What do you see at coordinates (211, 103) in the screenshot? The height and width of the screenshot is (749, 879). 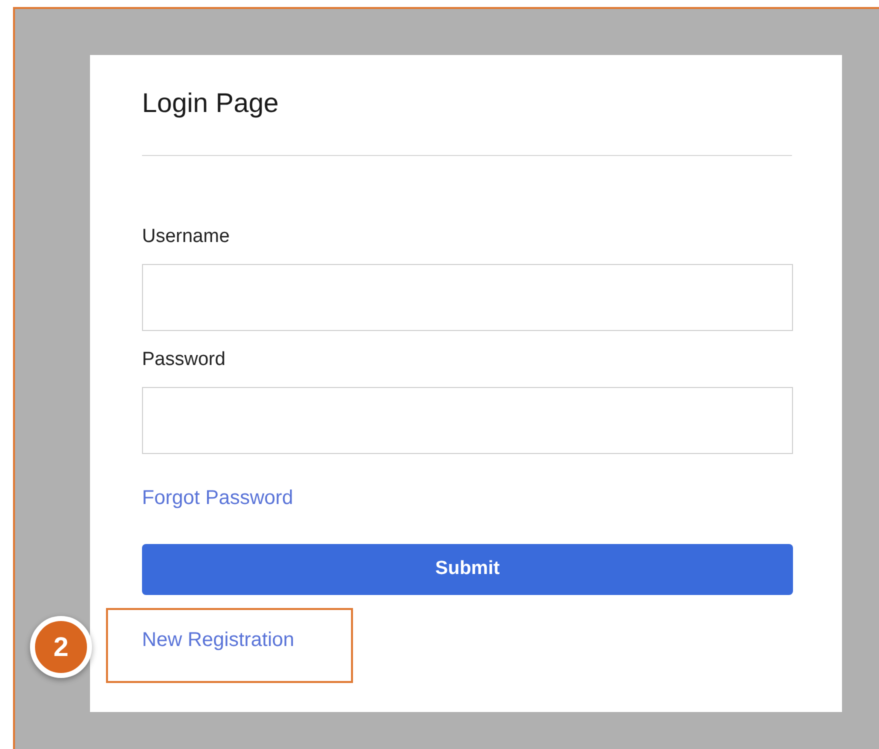 I see `card-title: Login Page` at bounding box center [211, 103].